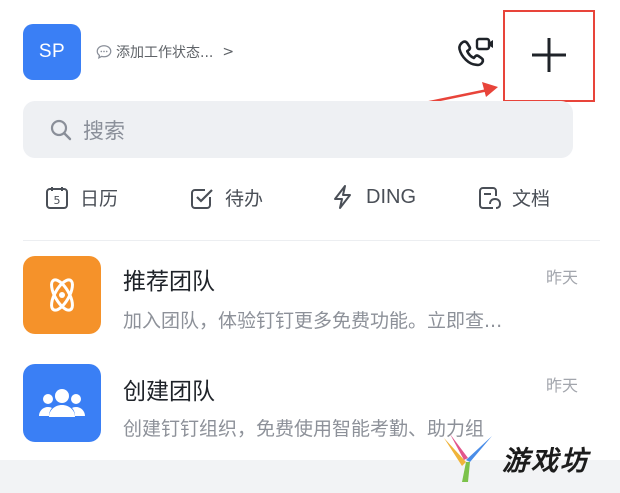  What do you see at coordinates (545, 461) in the screenshot?
I see `watermark-text: 游戏坊` at bounding box center [545, 461].